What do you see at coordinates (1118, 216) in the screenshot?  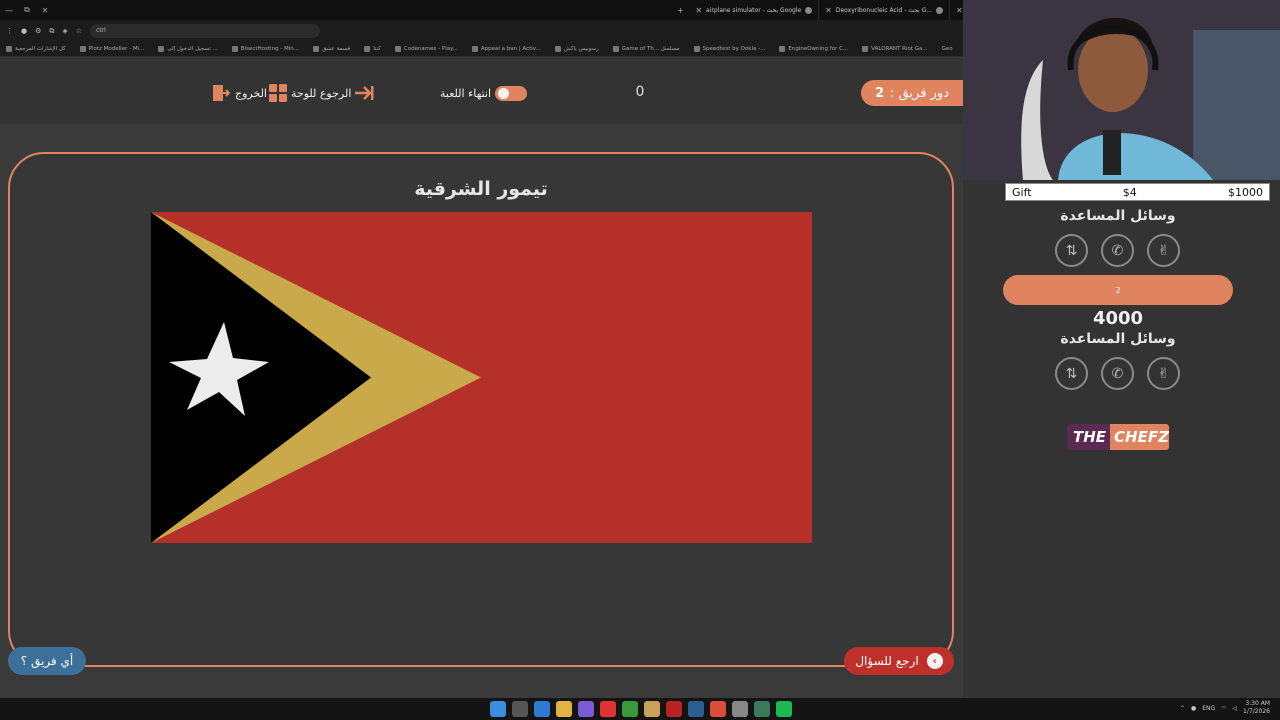 I see `team1-aids-label: وسائل المساعدة` at bounding box center [1118, 216].